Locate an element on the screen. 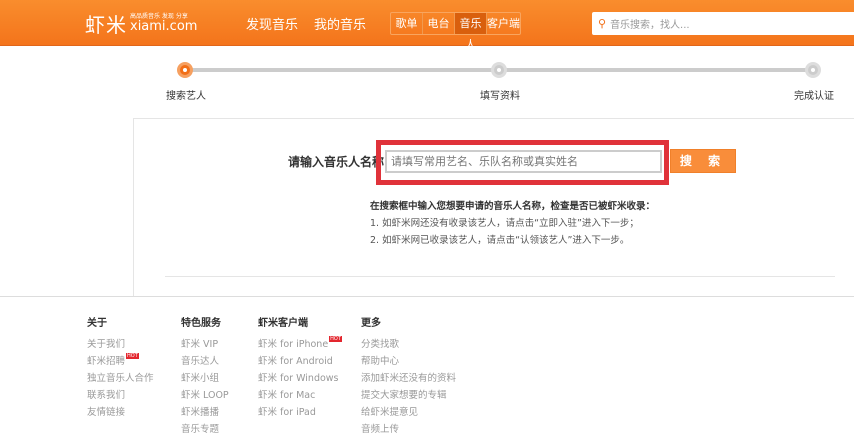 The height and width of the screenshot is (442, 854). footer-link-label: 关于我们 is located at coordinates (106, 344).